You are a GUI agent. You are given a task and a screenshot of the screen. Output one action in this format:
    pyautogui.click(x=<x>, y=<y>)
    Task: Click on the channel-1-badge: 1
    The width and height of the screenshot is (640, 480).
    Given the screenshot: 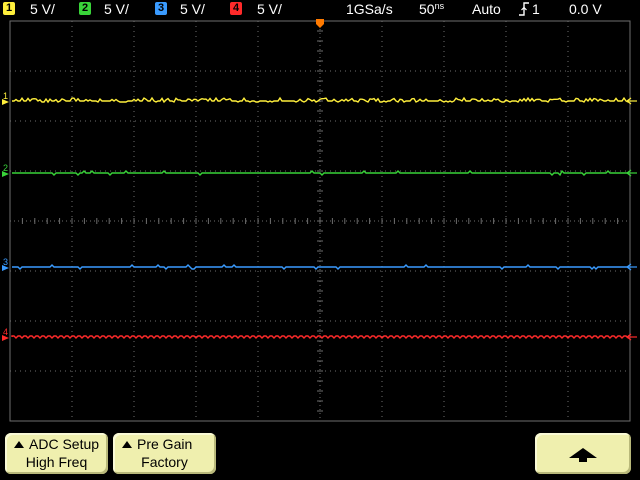 What is the action you would take?
    pyautogui.click(x=9, y=8)
    